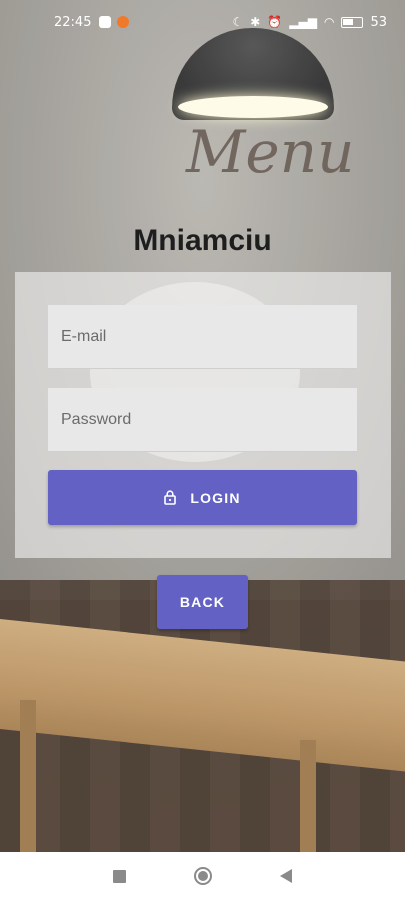  What do you see at coordinates (378, 22) in the screenshot?
I see `battery-level: 53` at bounding box center [378, 22].